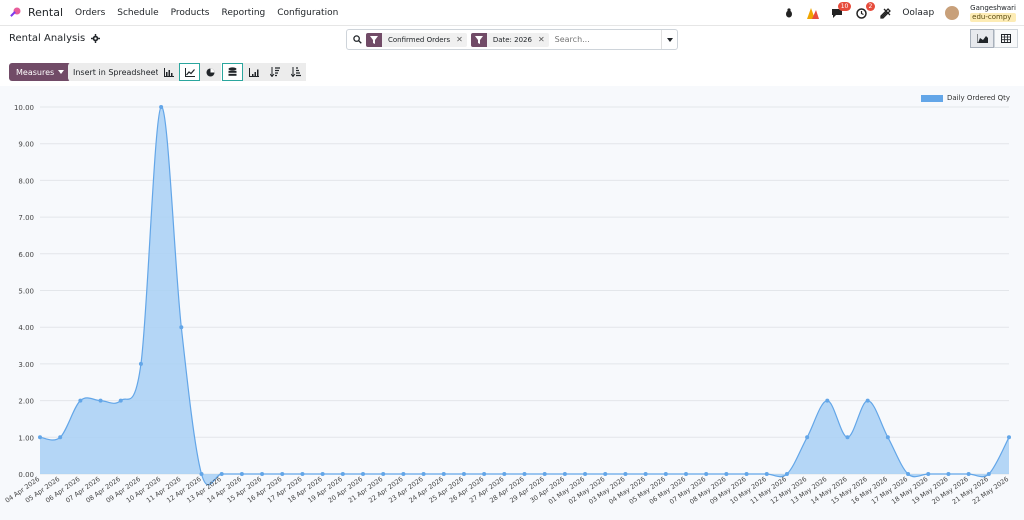 The height and width of the screenshot is (520, 1024). I want to click on sort-descending-button, so click(274, 72).